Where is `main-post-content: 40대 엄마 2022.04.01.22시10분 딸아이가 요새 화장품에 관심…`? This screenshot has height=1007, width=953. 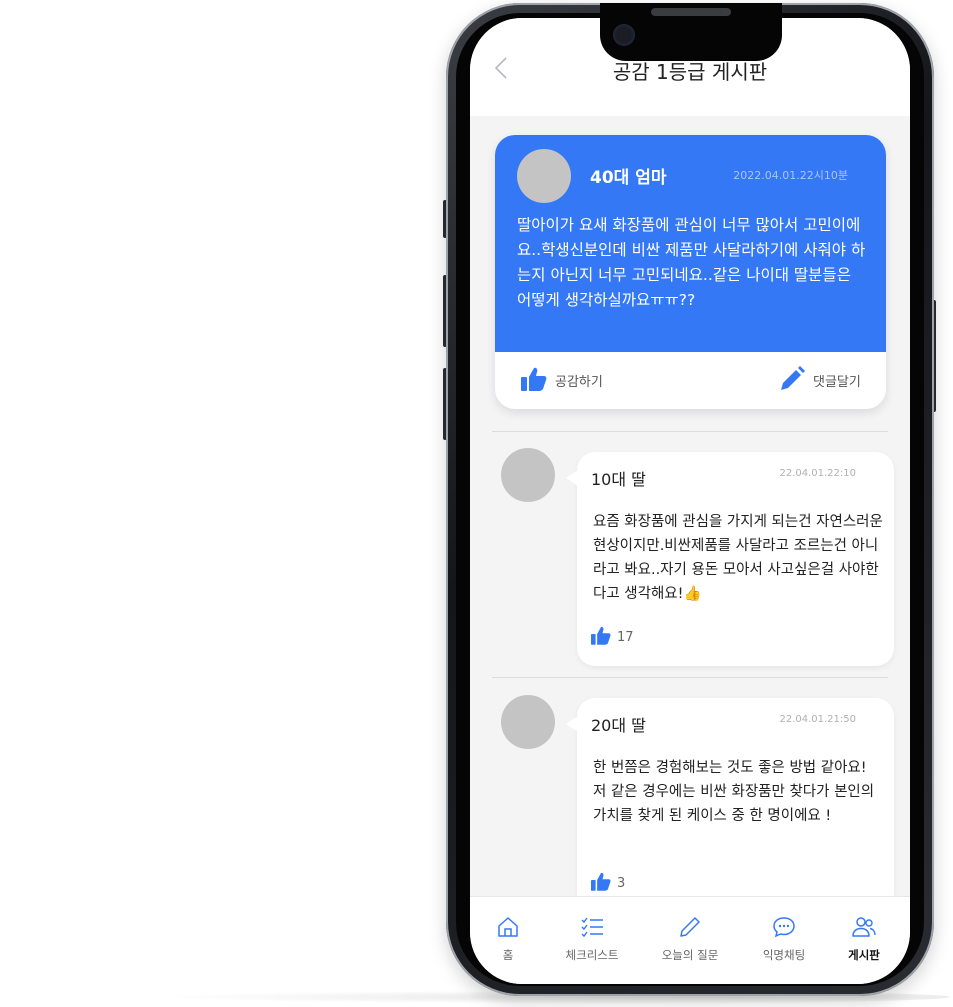
main-post-content: 40대 엄마 2022.04.01.22시10분 딸아이가 요새 화장품에 관심… is located at coordinates (690, 243).